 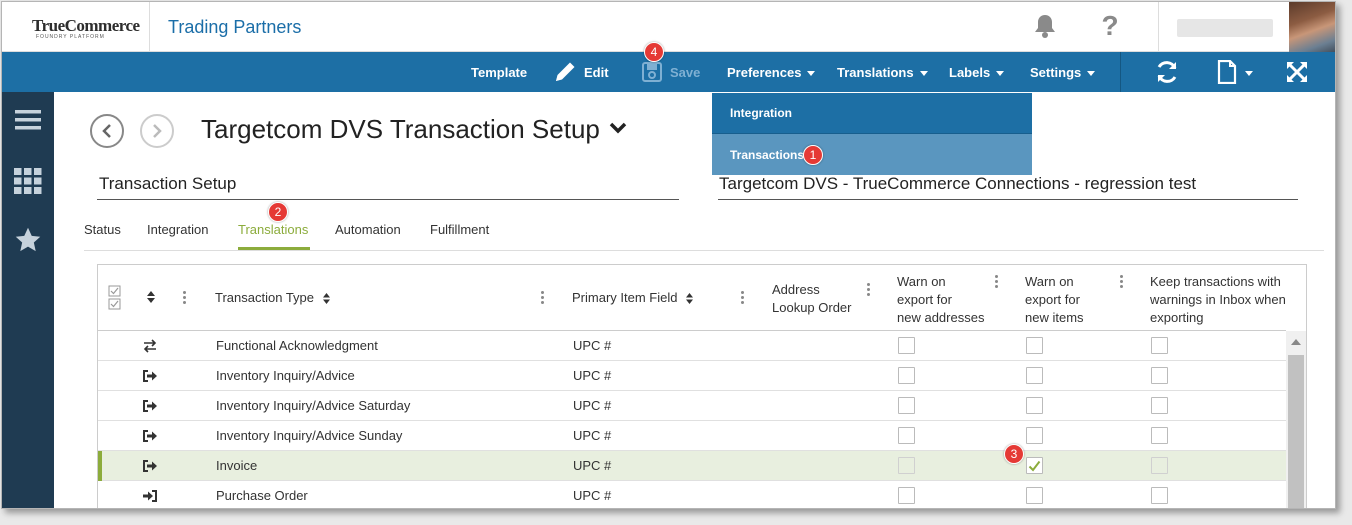 What do you see at coordinates (1045, 26) in the screenshot?
I see `bell-icon` at bounding box center [1045, 26].